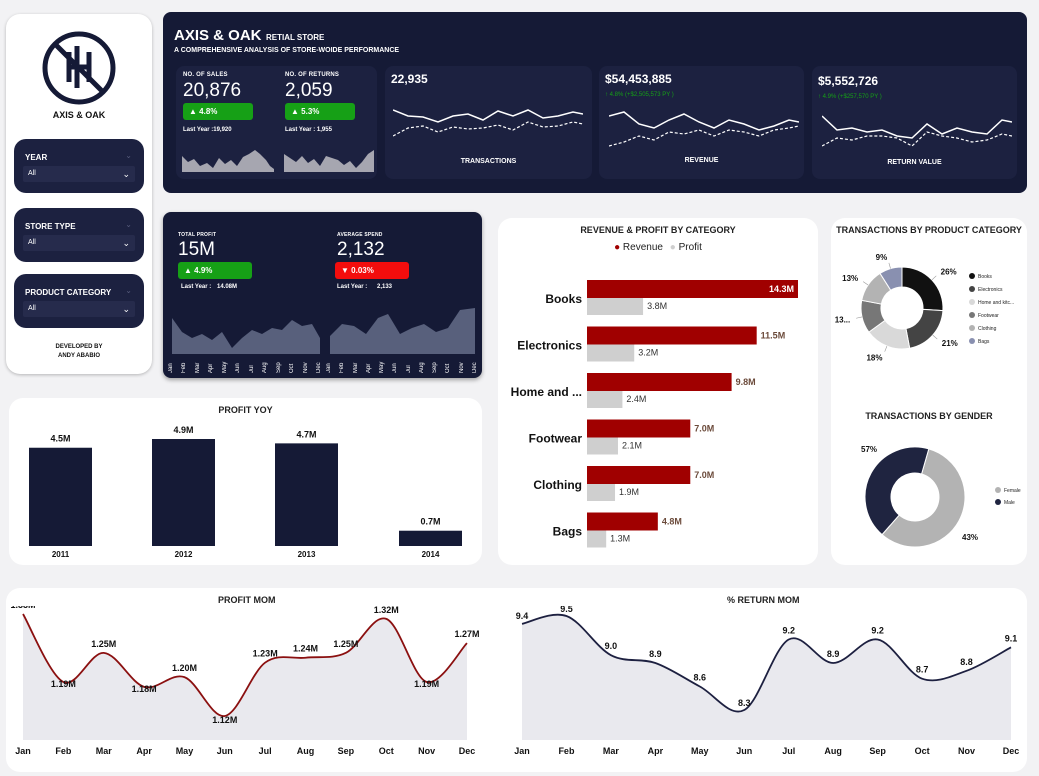  I want to click on x-axis-label: Oct, so click(386, 751).